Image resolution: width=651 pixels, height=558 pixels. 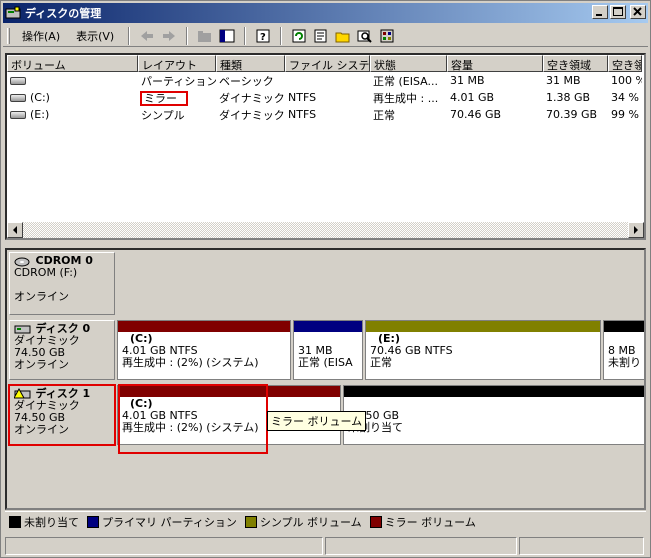 I want to click on forward-arrow-icon, so click(x=169, y=35).